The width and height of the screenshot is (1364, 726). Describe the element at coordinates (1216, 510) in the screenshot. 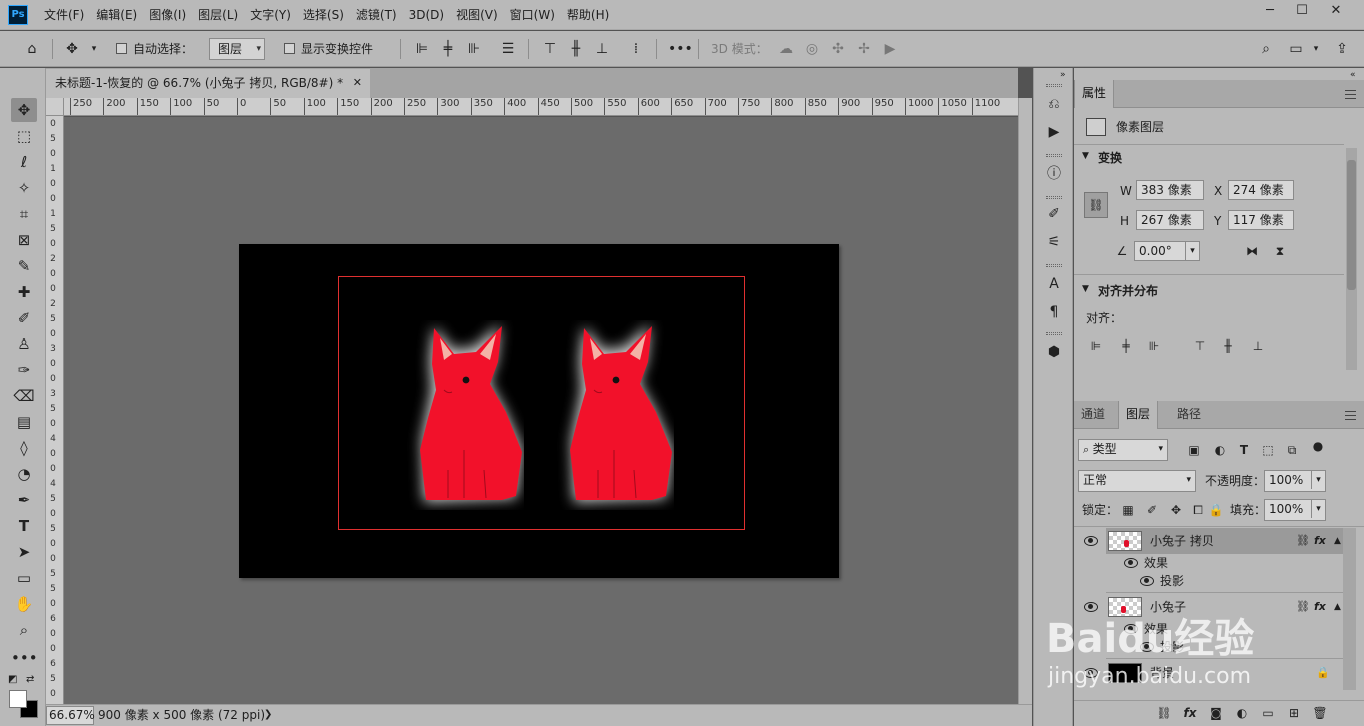

I see `lock-all-icon: 🔒` at that location.